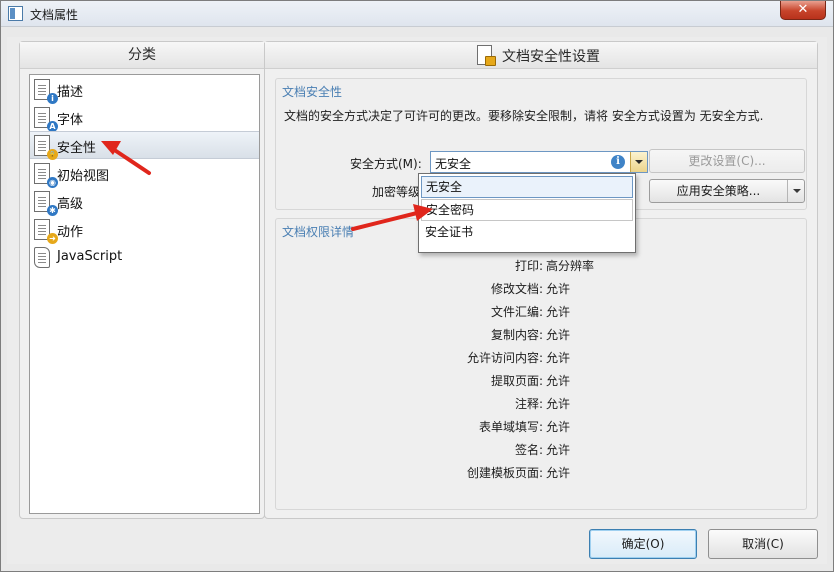 The width and height of the screenshot is (834, 572). I want to click on permission-row: 修改文档: 允许, so click(541, 288).